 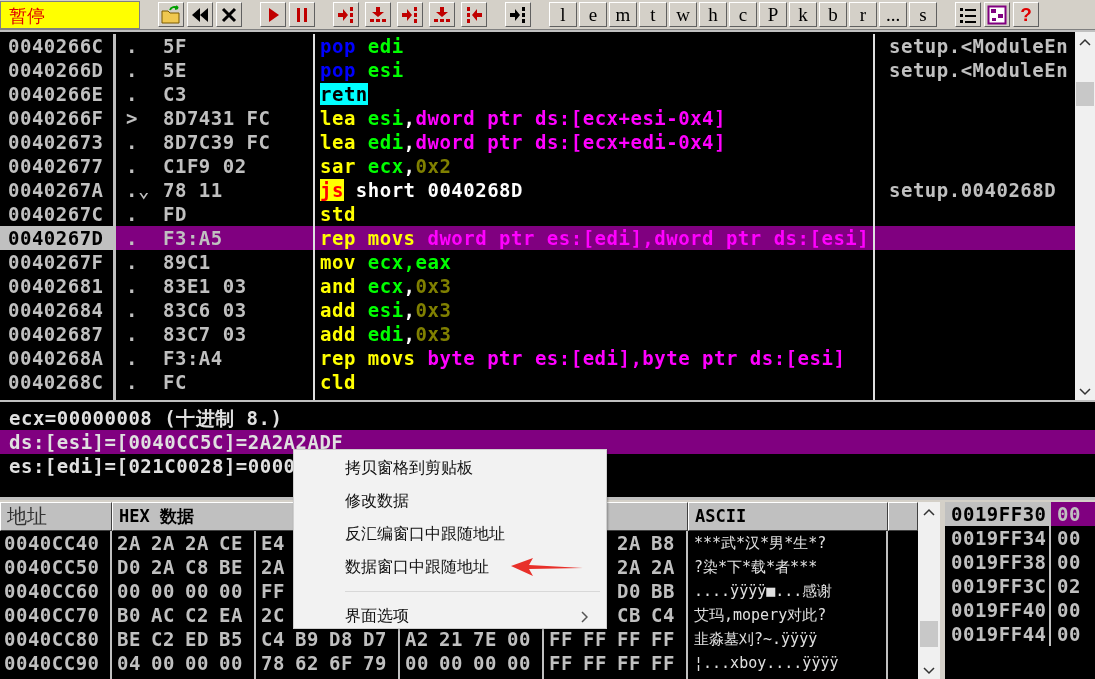 I want to click on window-button: s, so click(x=923, y=14).